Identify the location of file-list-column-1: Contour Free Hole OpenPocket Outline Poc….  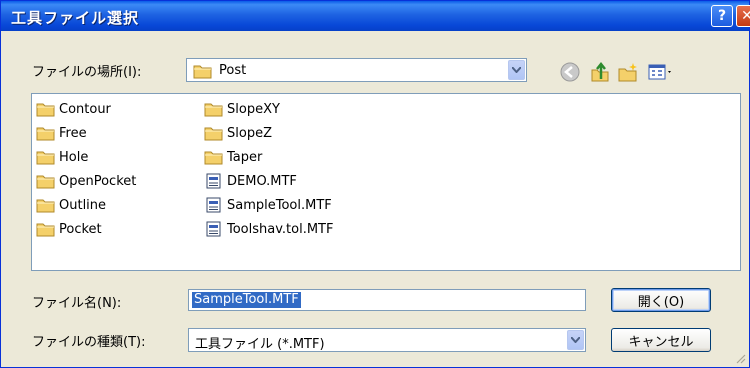
(86, 169).